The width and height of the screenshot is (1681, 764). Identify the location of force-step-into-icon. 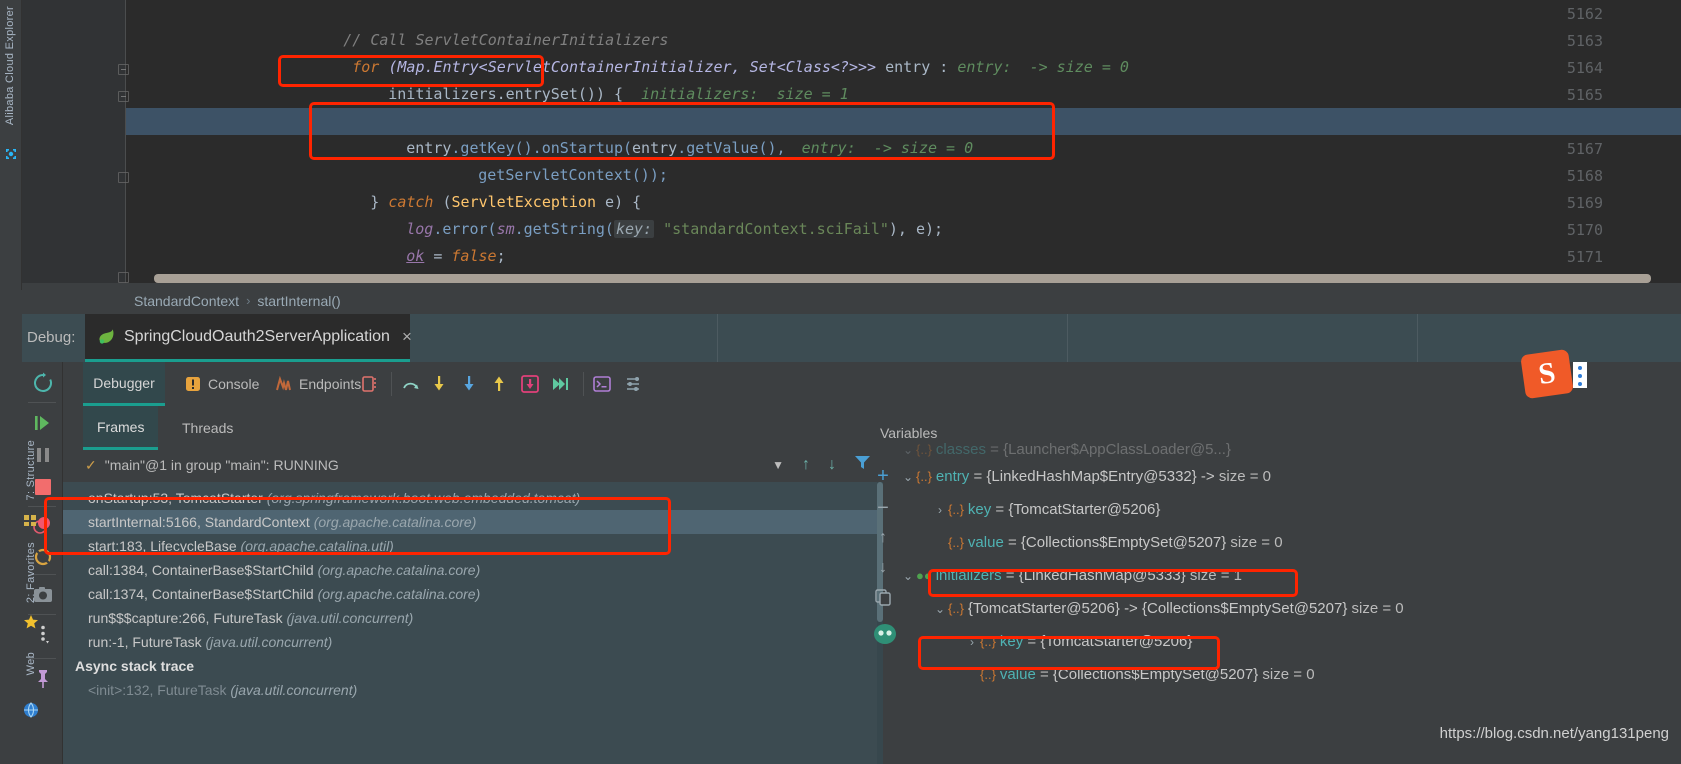
(470, 384).